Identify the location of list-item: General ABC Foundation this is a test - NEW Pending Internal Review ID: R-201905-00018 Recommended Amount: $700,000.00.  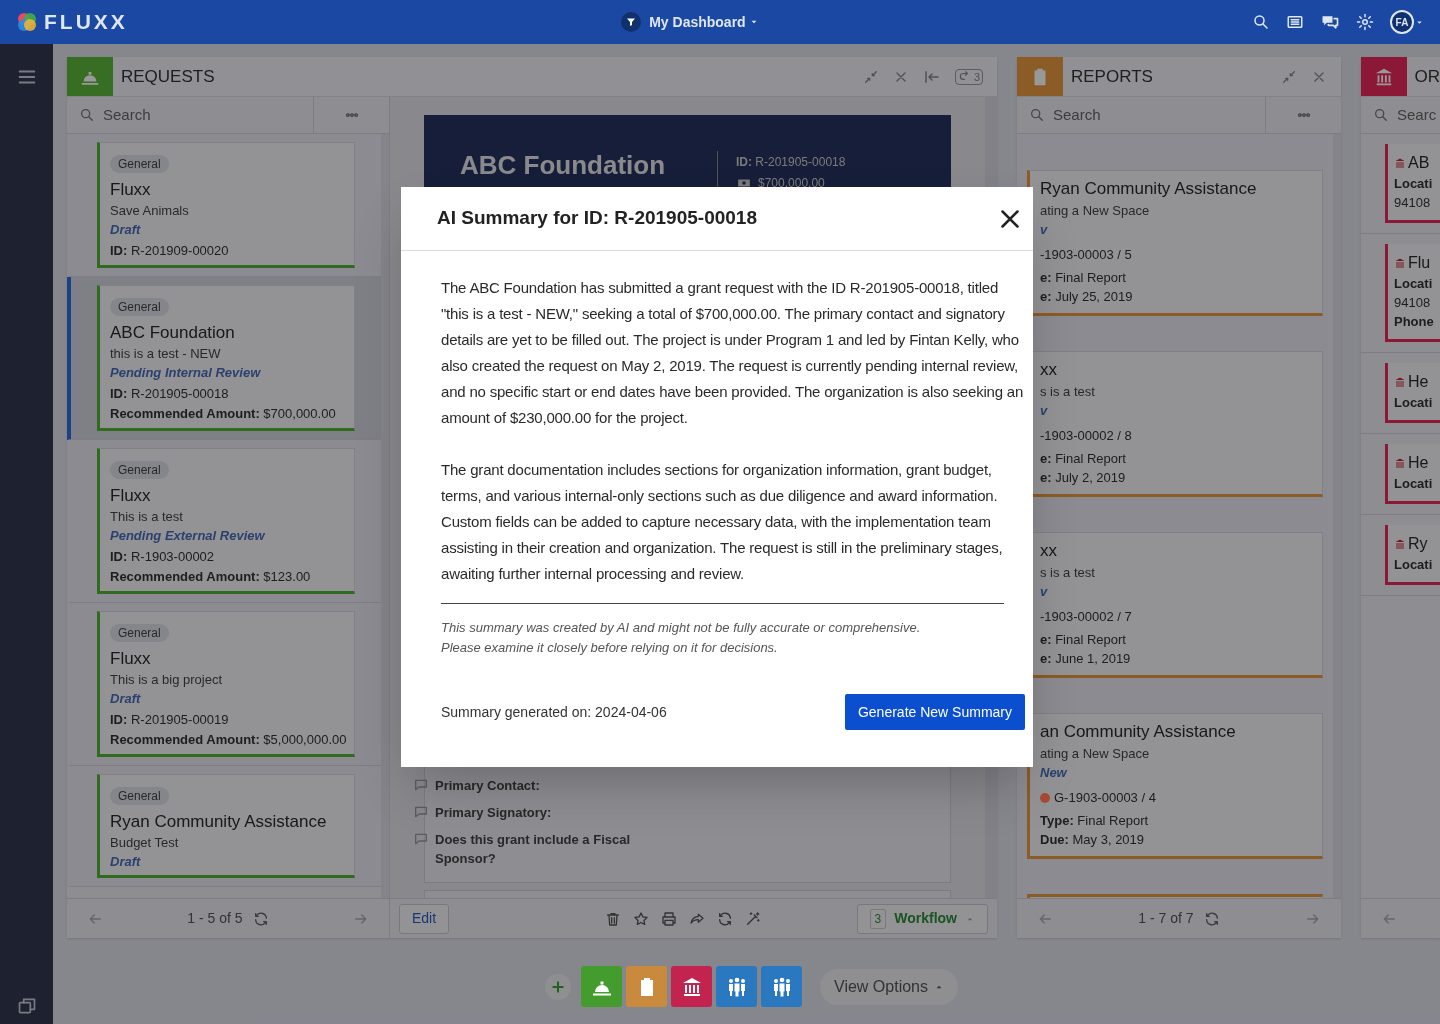
(224, 358).